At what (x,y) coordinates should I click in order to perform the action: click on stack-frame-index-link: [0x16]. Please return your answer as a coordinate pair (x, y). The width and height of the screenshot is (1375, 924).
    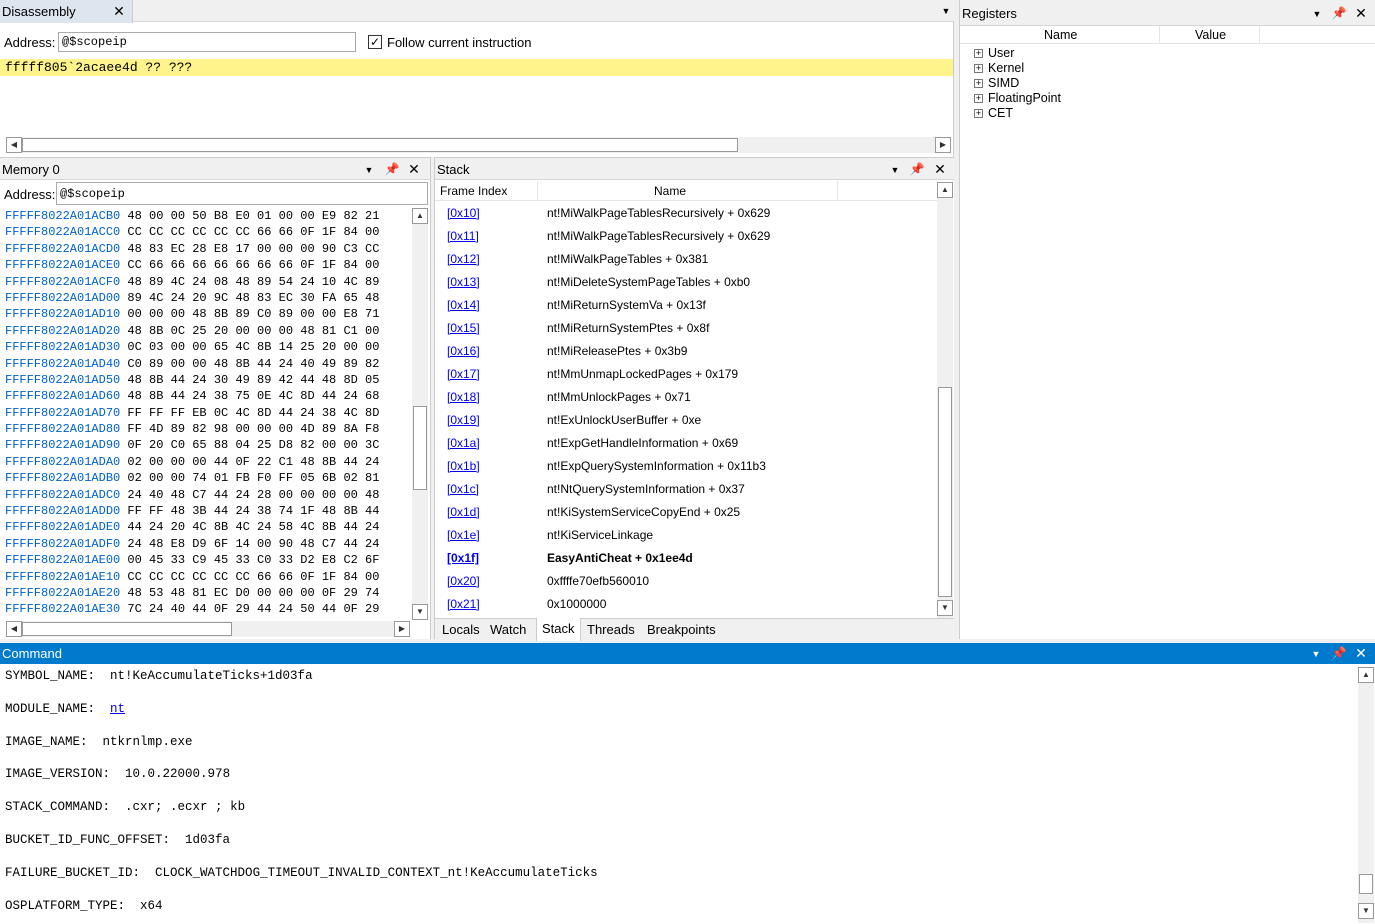
    Looking at the image, I should click on (463, 351).